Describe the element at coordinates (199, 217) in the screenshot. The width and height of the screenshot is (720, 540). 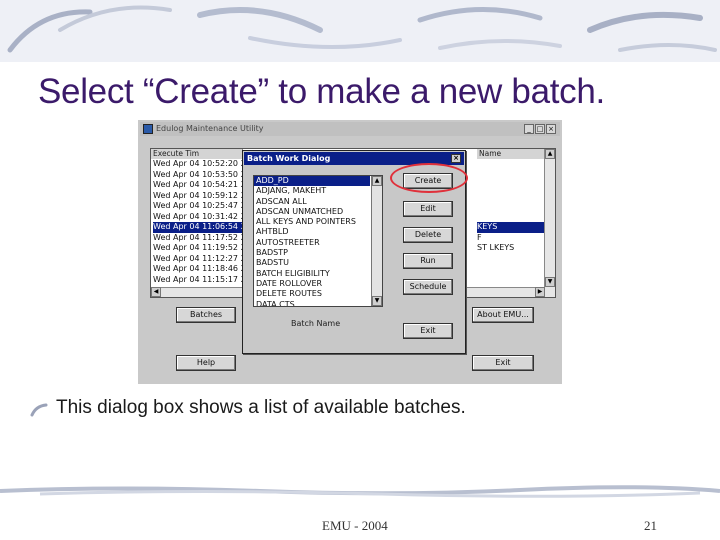
I see `history-row: Wed Apr 04 10:31:42 2` at that location.